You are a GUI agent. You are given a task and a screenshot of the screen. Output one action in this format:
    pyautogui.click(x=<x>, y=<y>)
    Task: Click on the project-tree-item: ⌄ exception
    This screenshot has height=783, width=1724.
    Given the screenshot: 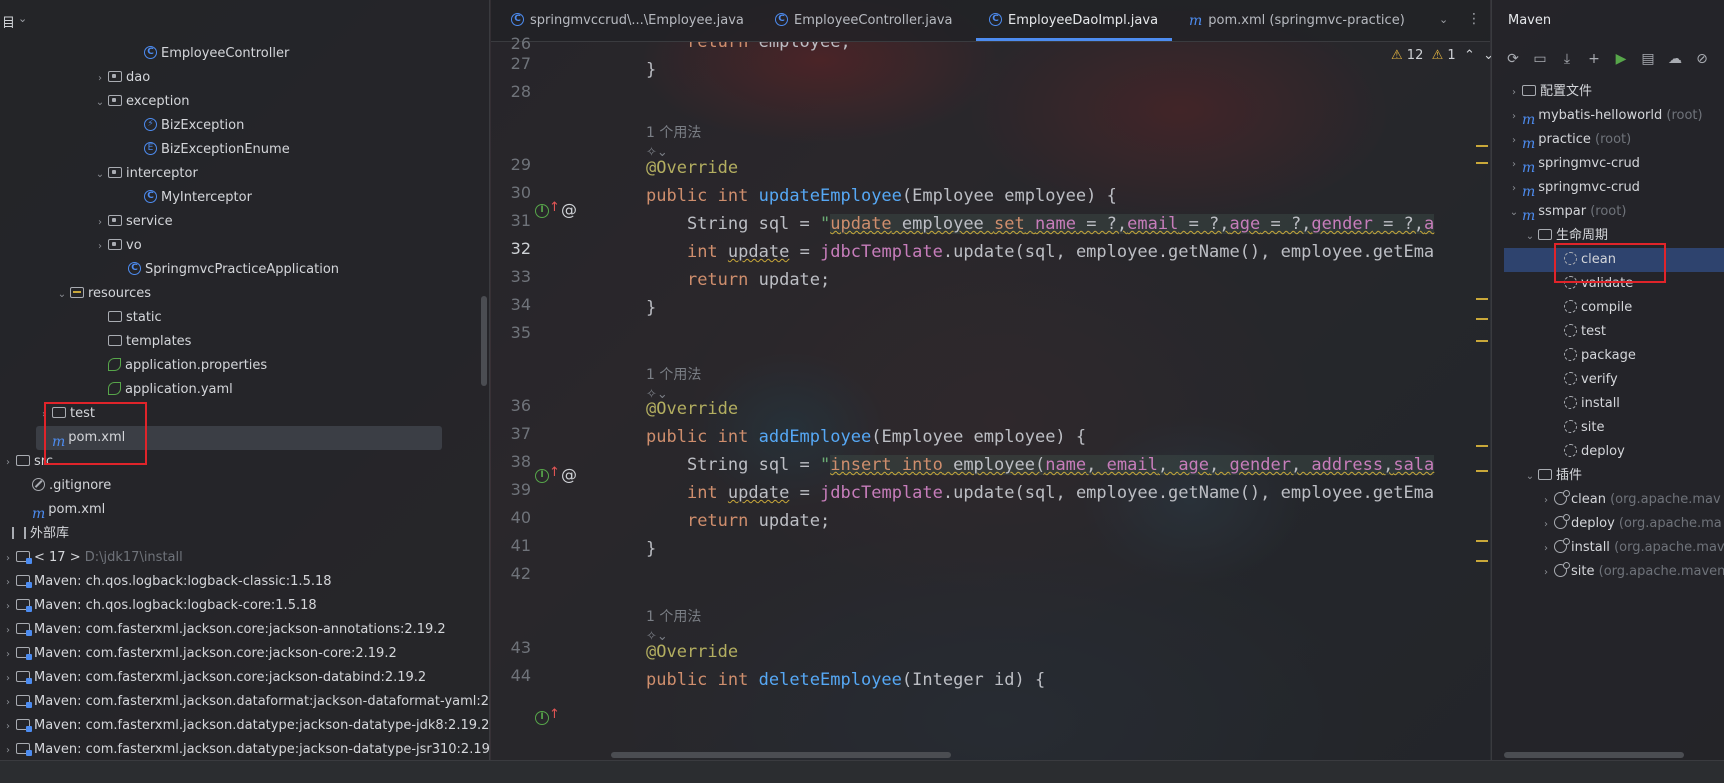 What is the action you would take?
    pyautogui.click(x=141, y=102)
    